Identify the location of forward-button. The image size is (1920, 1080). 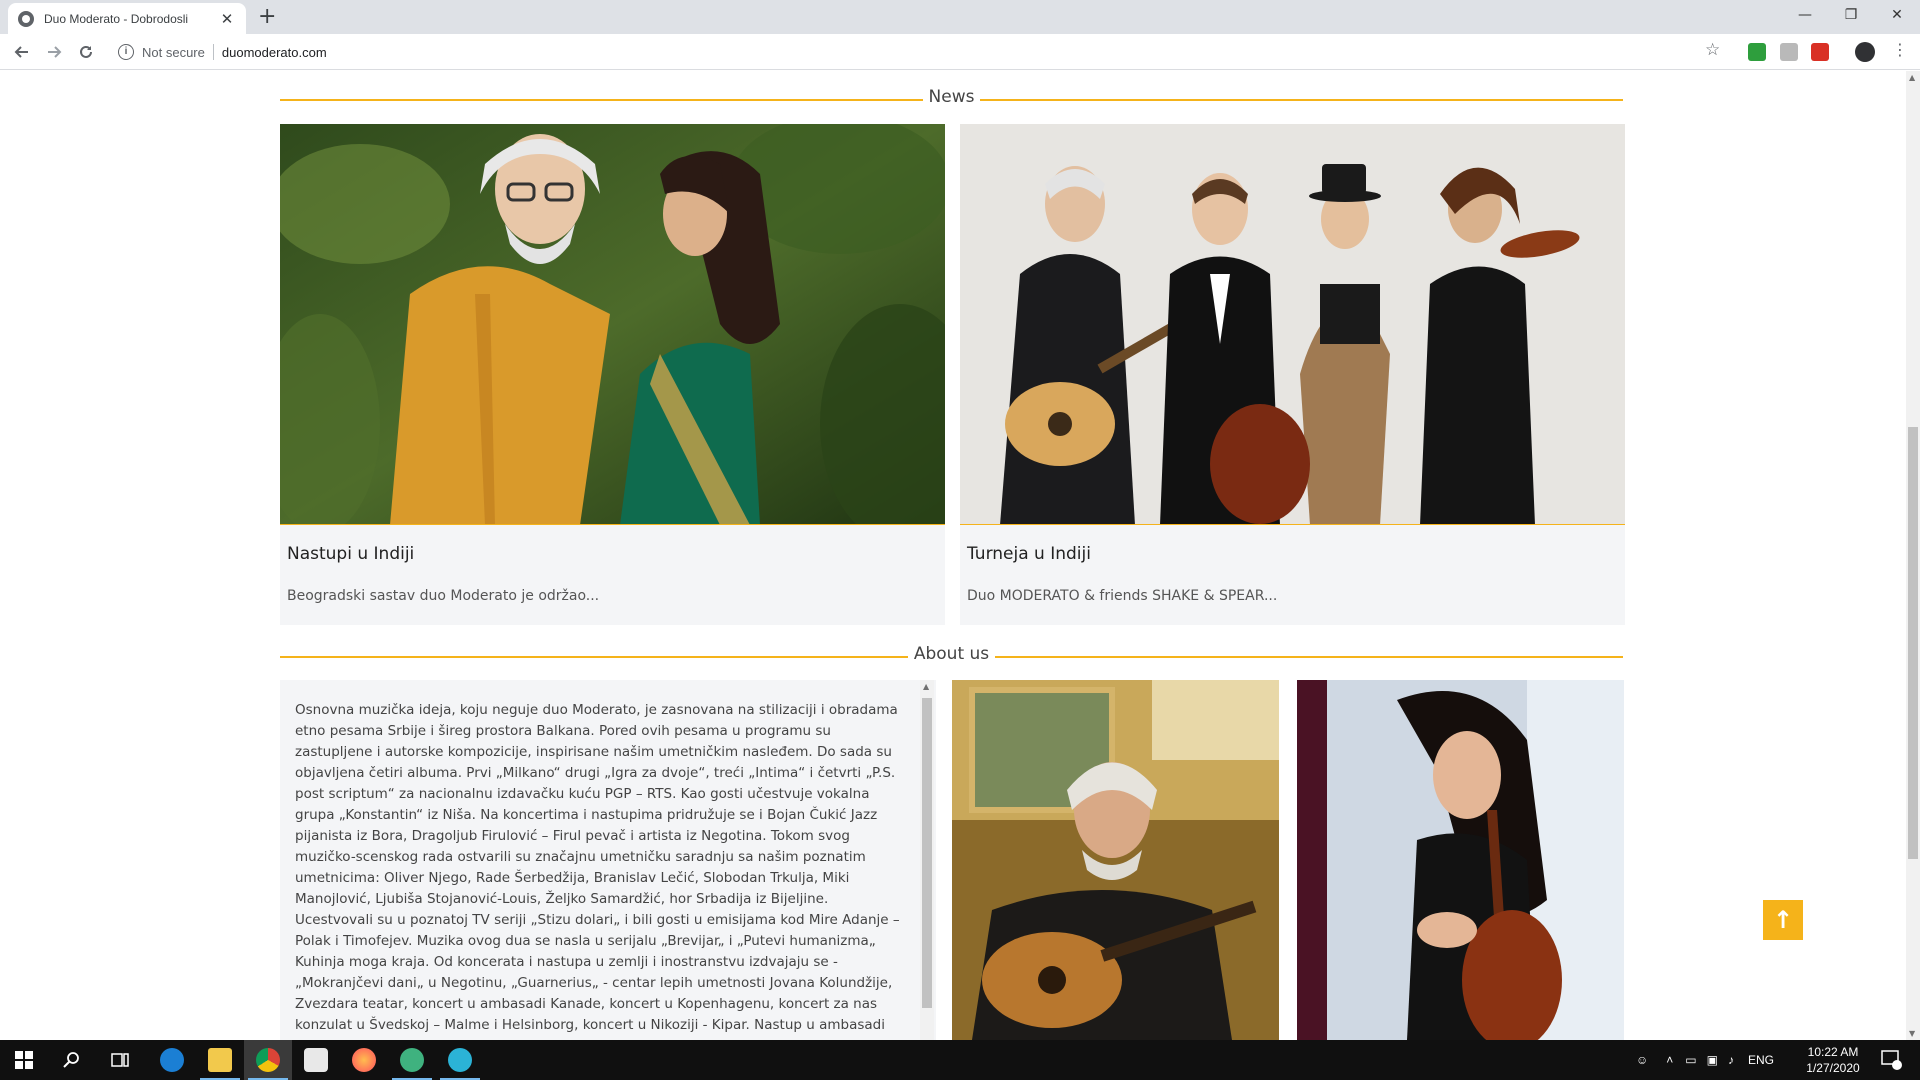
(54, 52).